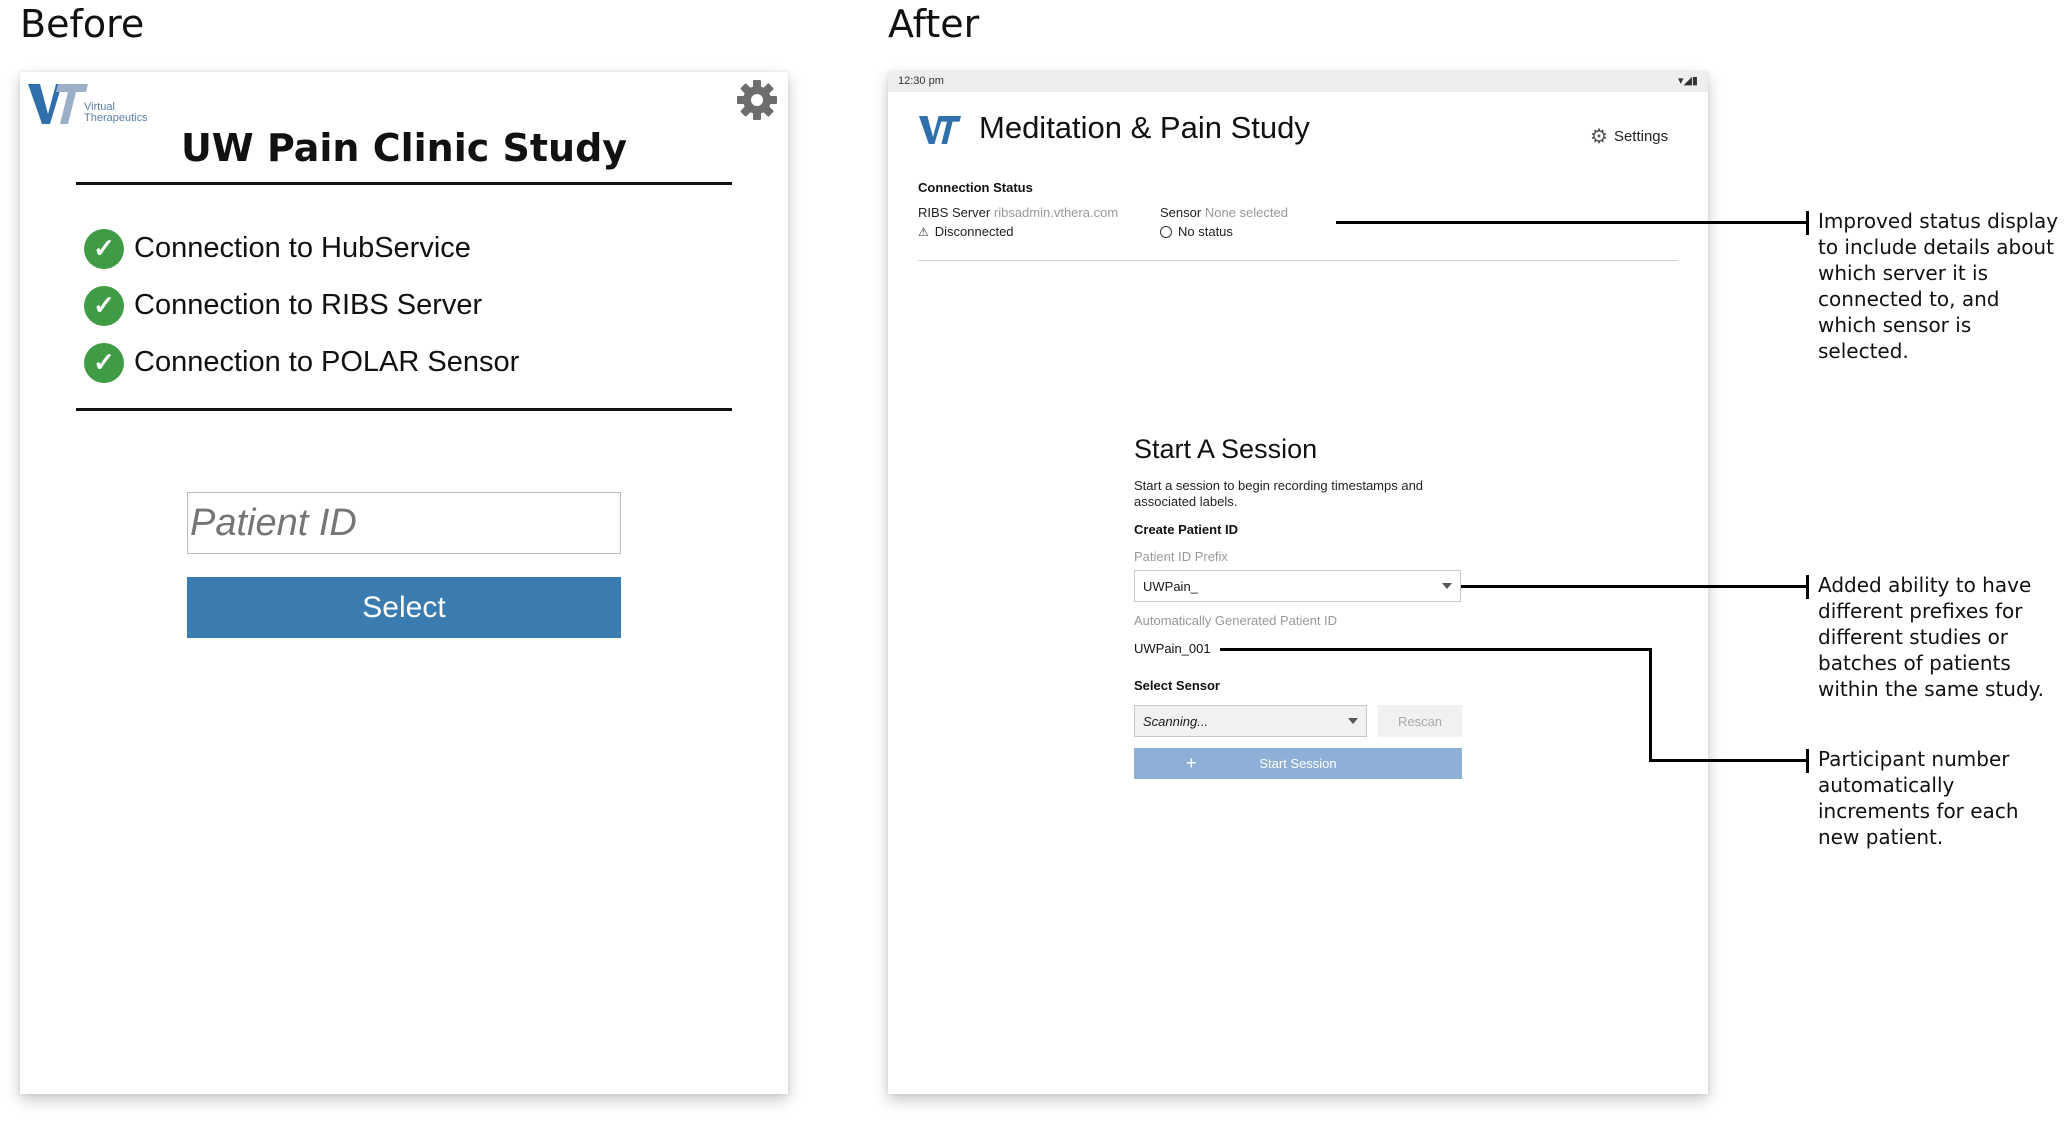  I want to click on prefix-label: Patient ID Prefix, so click(1181, 556).